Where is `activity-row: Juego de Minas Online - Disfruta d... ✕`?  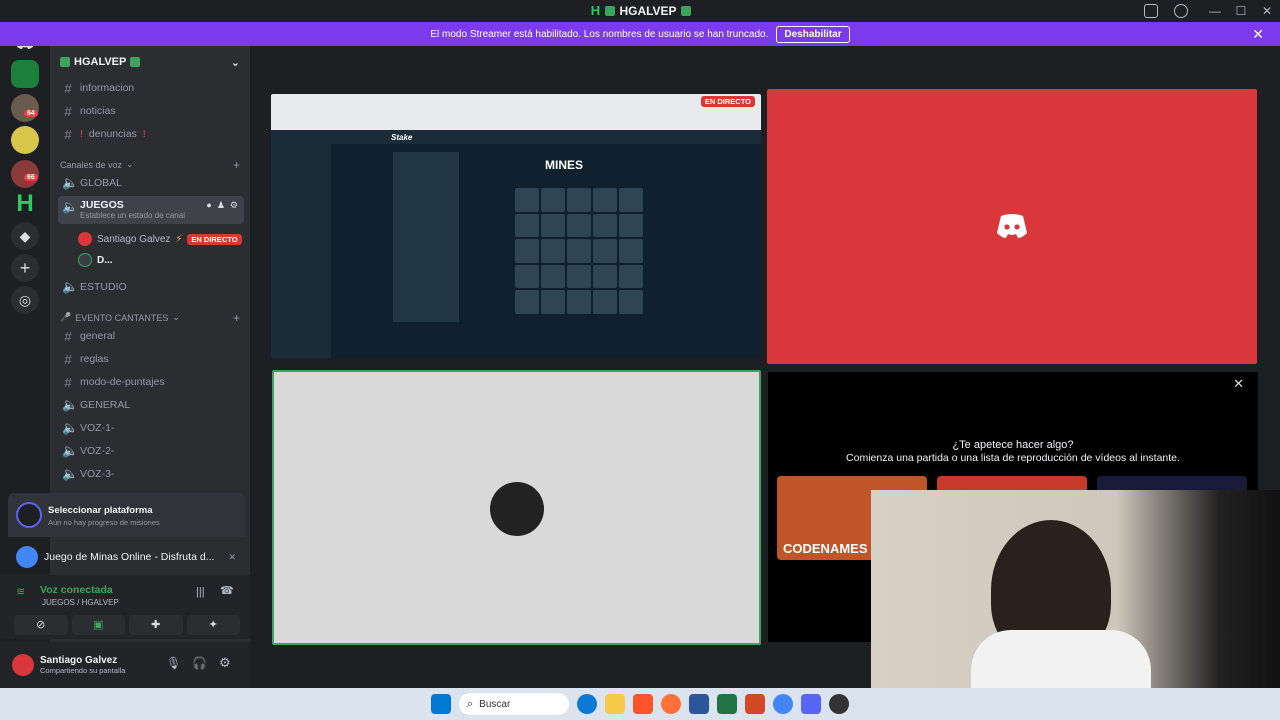 activity-row: Juego de Minas Online - Disfruta d... ✕ is located at coordinates (129, 557).